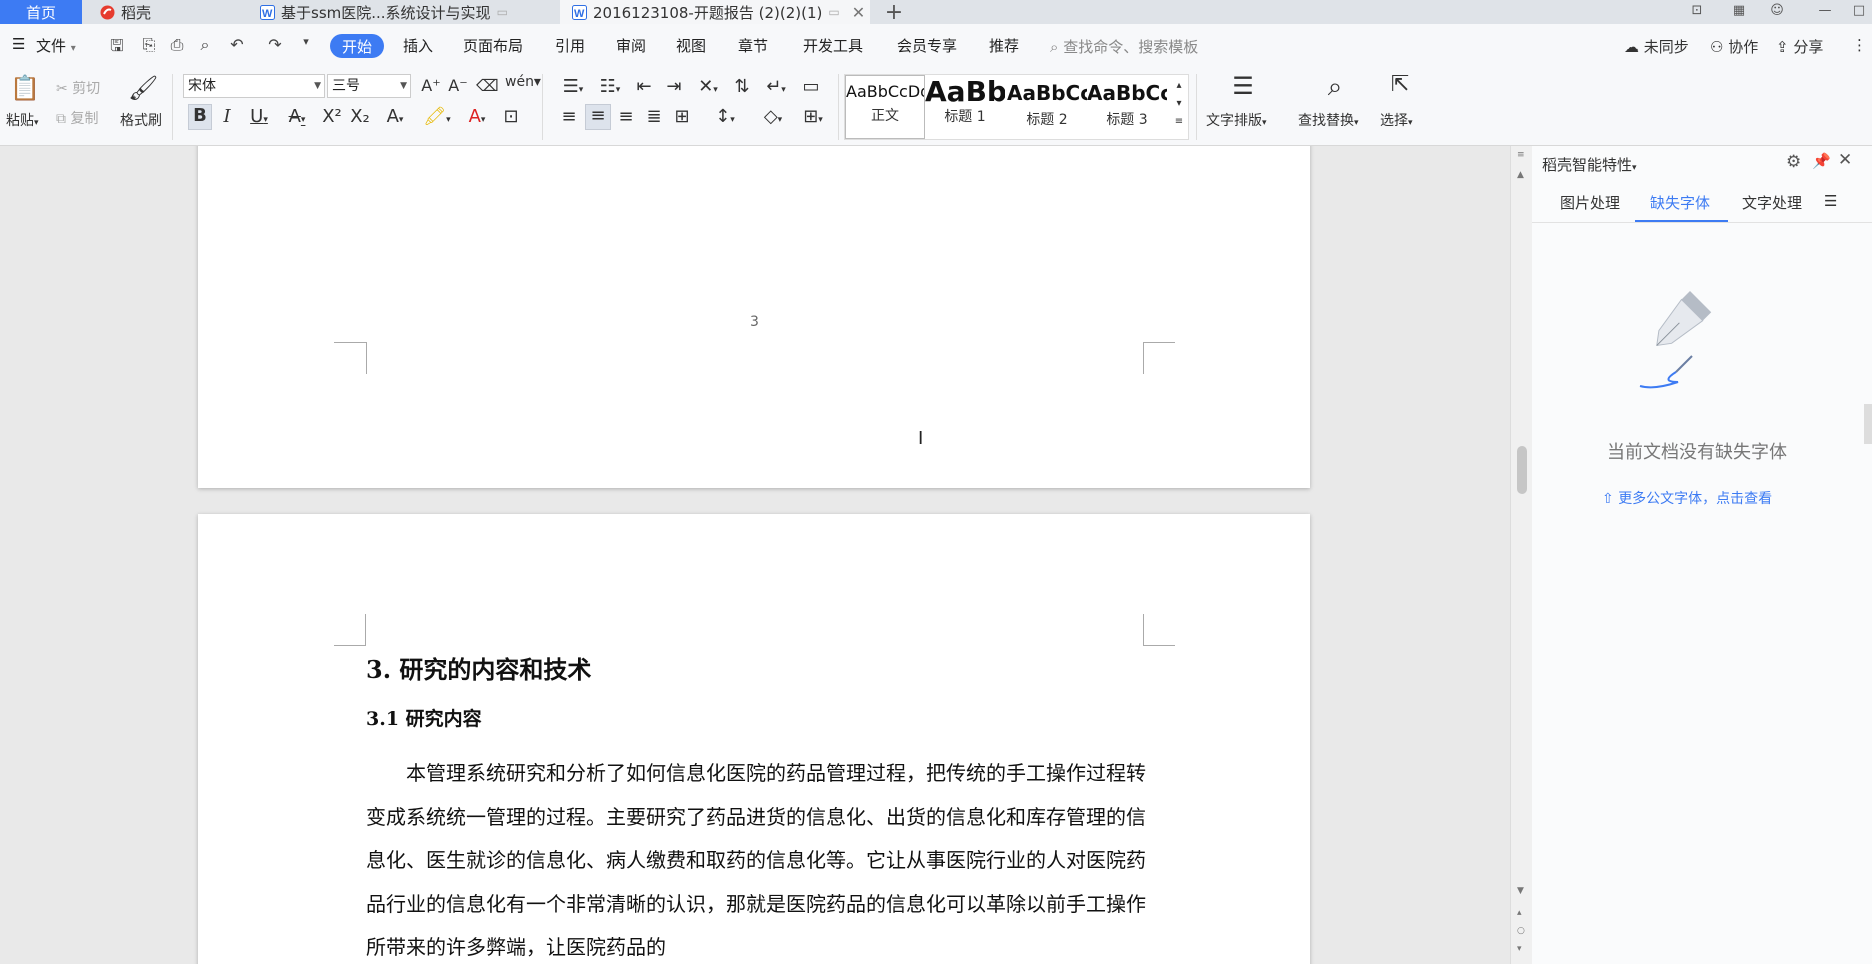  Describe the element at coordinates (458, 85) in the screenshot. I see `decrease-font-icon: A⁻` at that location.